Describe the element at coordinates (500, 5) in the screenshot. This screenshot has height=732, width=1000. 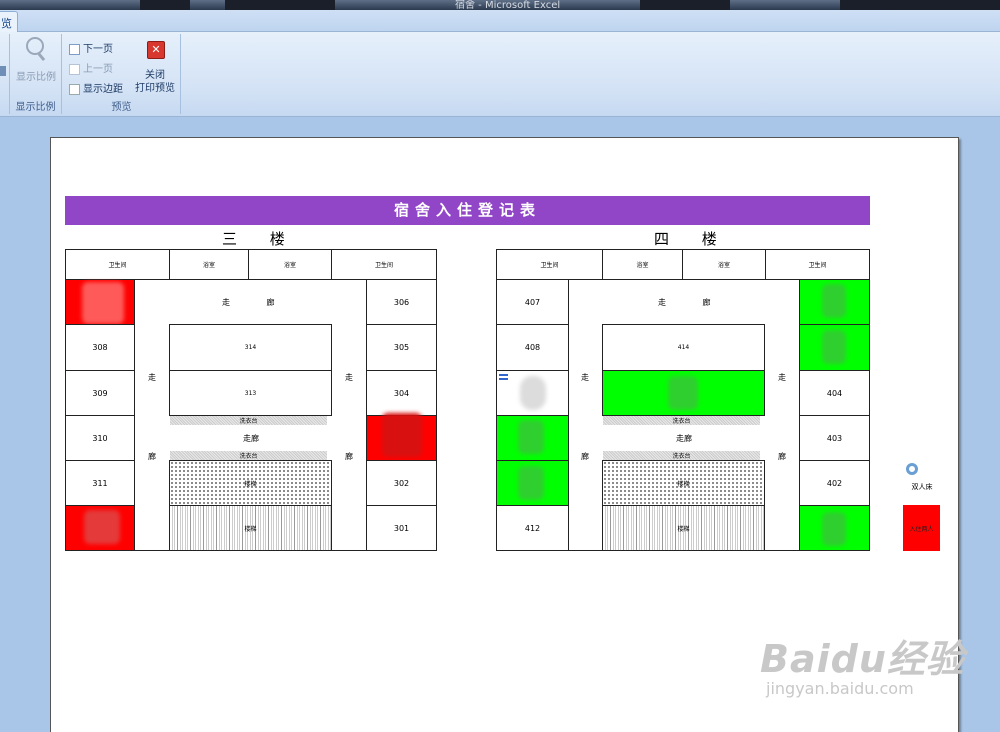
I see `title-bar: 宿舍 - Microsoft Excel` at that location.